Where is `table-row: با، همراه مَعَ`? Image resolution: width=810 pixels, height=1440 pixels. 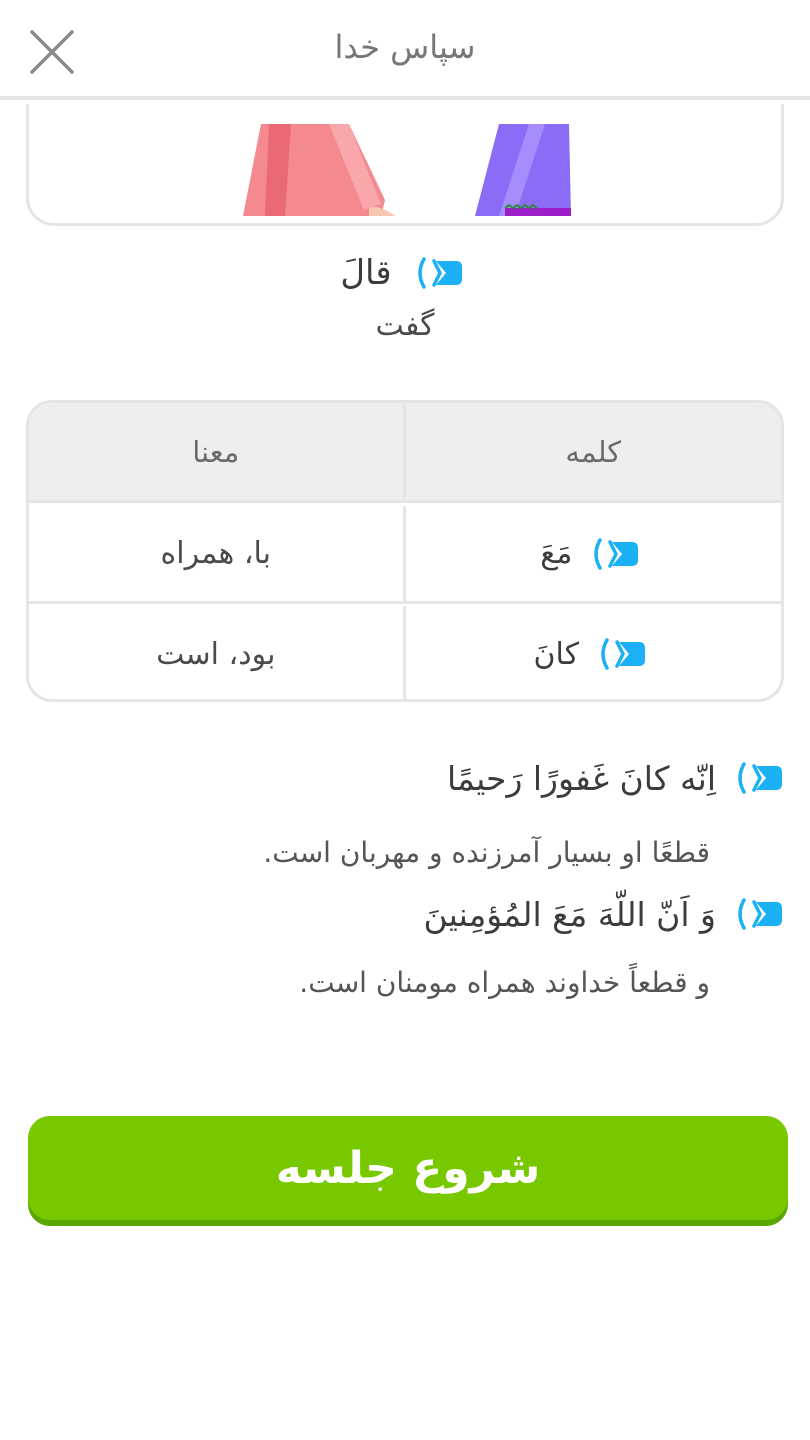
table-row: با، همراه مَعَ is located at coordinates (405, 555).